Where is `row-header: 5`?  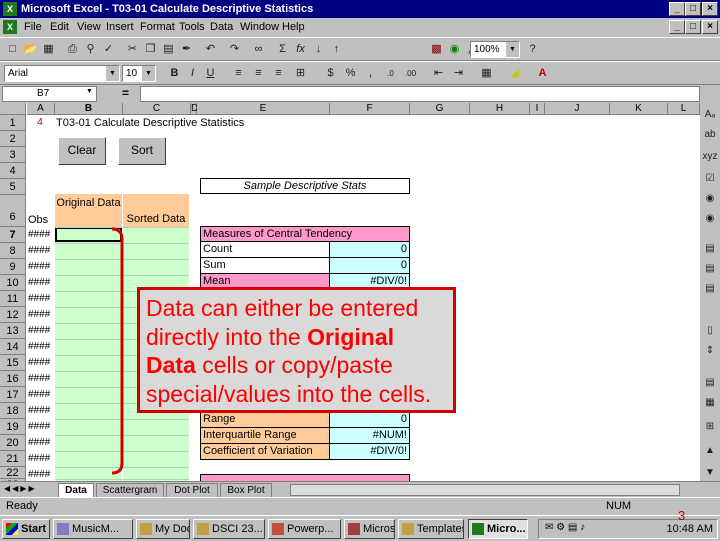 row-header: 5 is located at coordinates (13, 187).